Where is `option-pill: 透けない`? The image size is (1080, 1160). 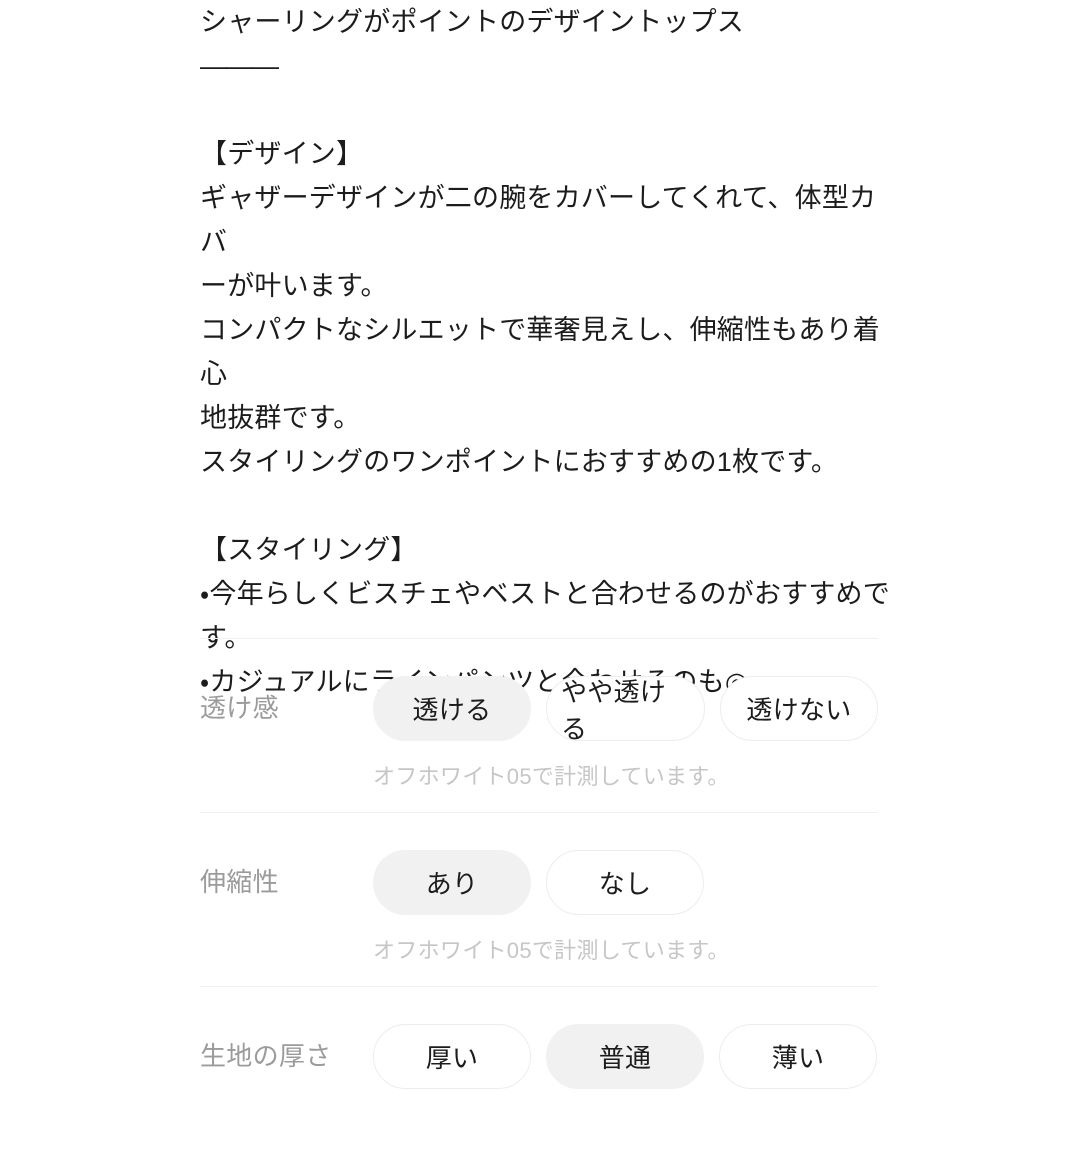 option-pill: 透けない is located at coordinates (799, 708).